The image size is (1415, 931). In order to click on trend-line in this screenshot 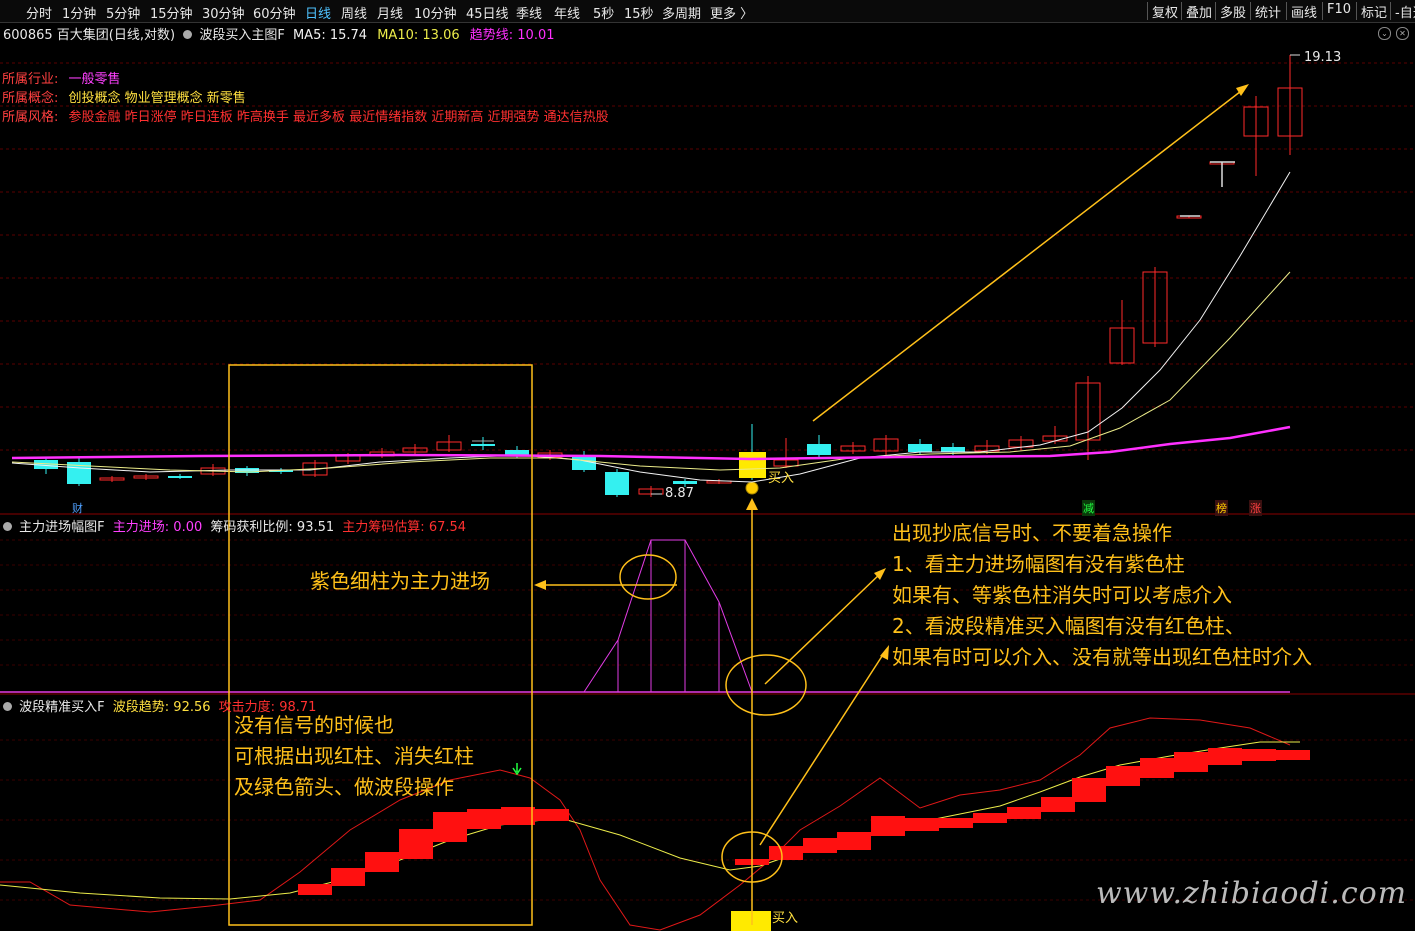, I will do `click(651, 443)`.